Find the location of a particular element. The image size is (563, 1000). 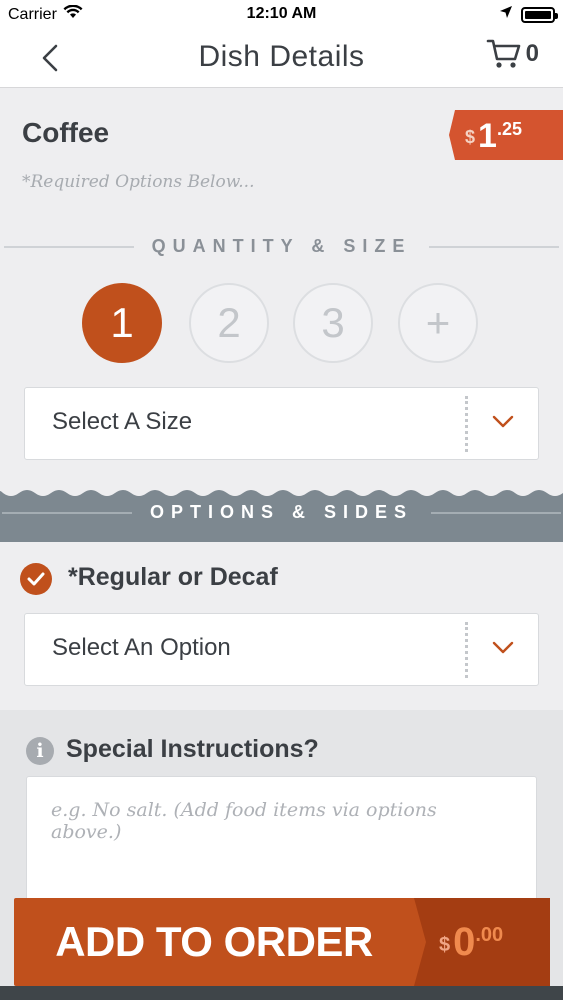

check-icon is located at coordinates (36, 579).